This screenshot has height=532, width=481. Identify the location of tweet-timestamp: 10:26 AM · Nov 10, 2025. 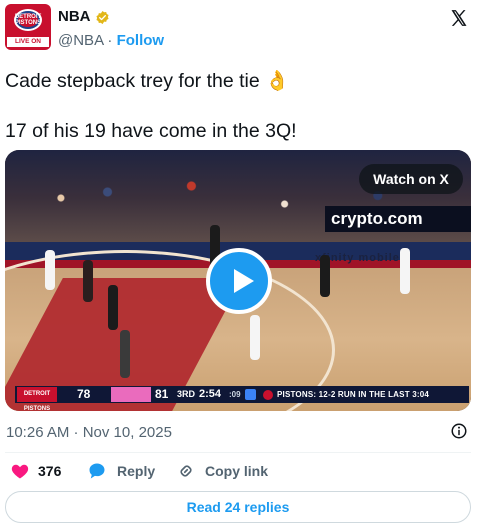
(89, 432).